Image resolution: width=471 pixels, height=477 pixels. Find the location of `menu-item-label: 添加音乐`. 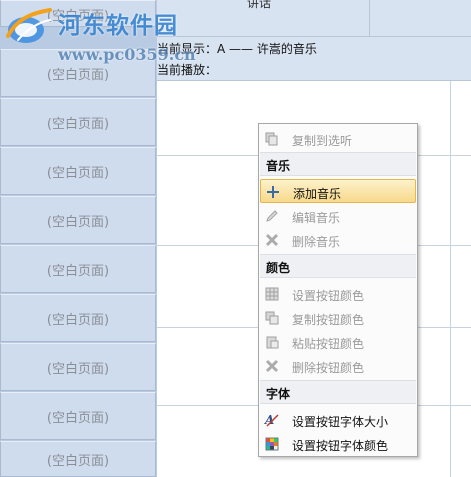

menu-item-label: 添加音乐 is located at coordinates (317, 194).